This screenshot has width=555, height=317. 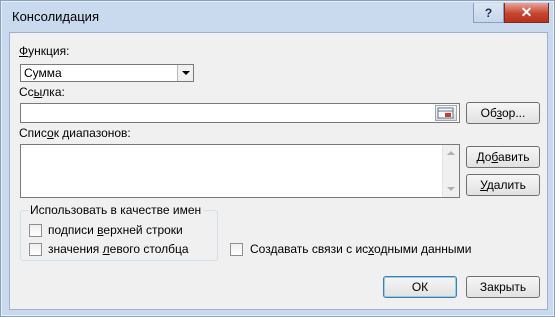 I want to click on scroll-up-icon, so click(x=451, y=153).